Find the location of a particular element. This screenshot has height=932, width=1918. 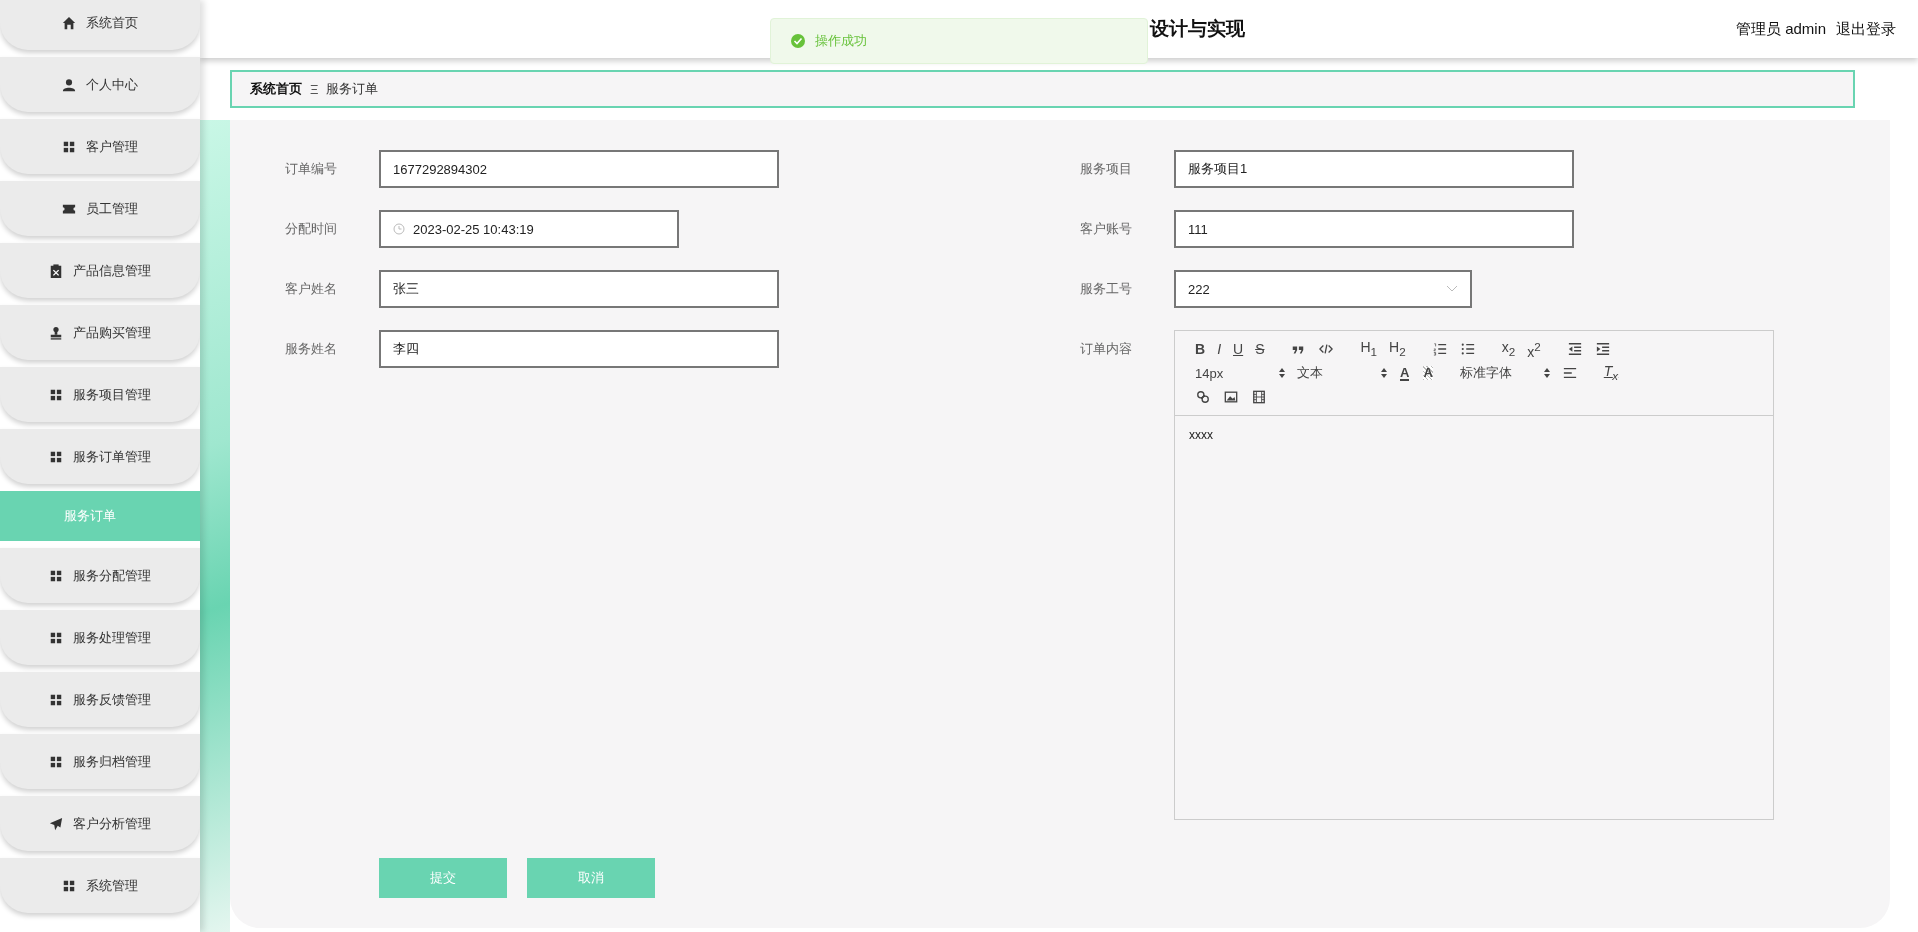

outdent-icon is located at coordinates (1574, 349).